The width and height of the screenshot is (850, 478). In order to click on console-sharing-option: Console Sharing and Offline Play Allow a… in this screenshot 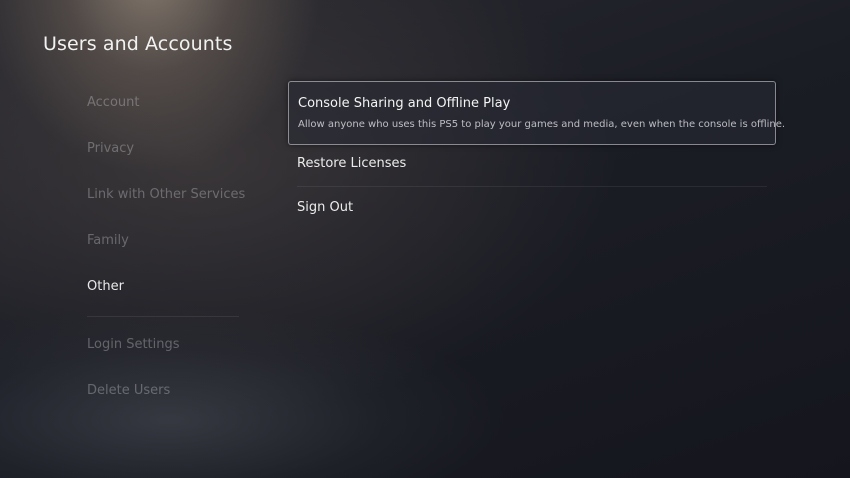, I will do `click(536, 113)`.